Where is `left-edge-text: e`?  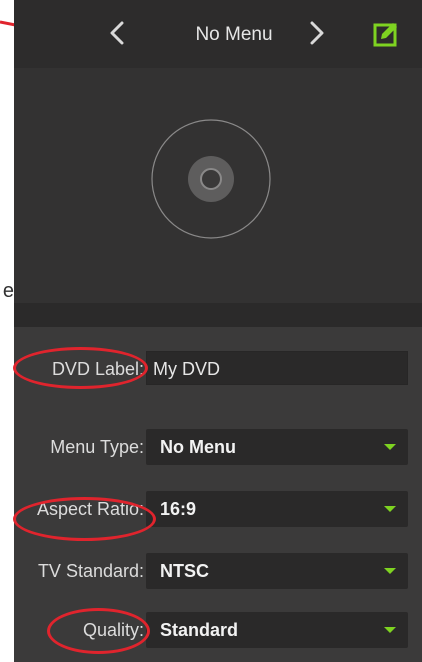 left-edge-text: e is located at coordinates (8, 291).